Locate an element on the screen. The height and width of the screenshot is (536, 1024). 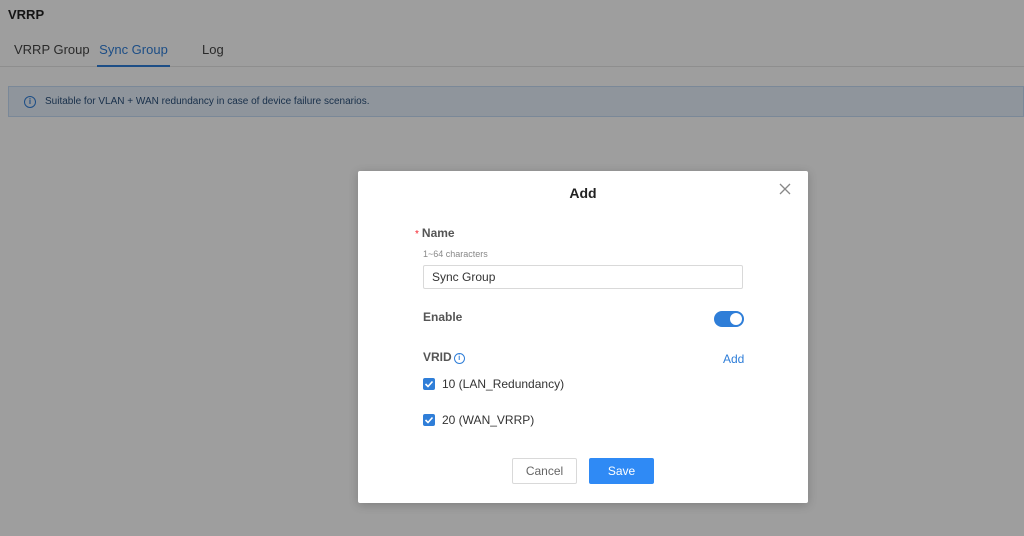
name-label-text: Name is located at coordinates (438, 233).